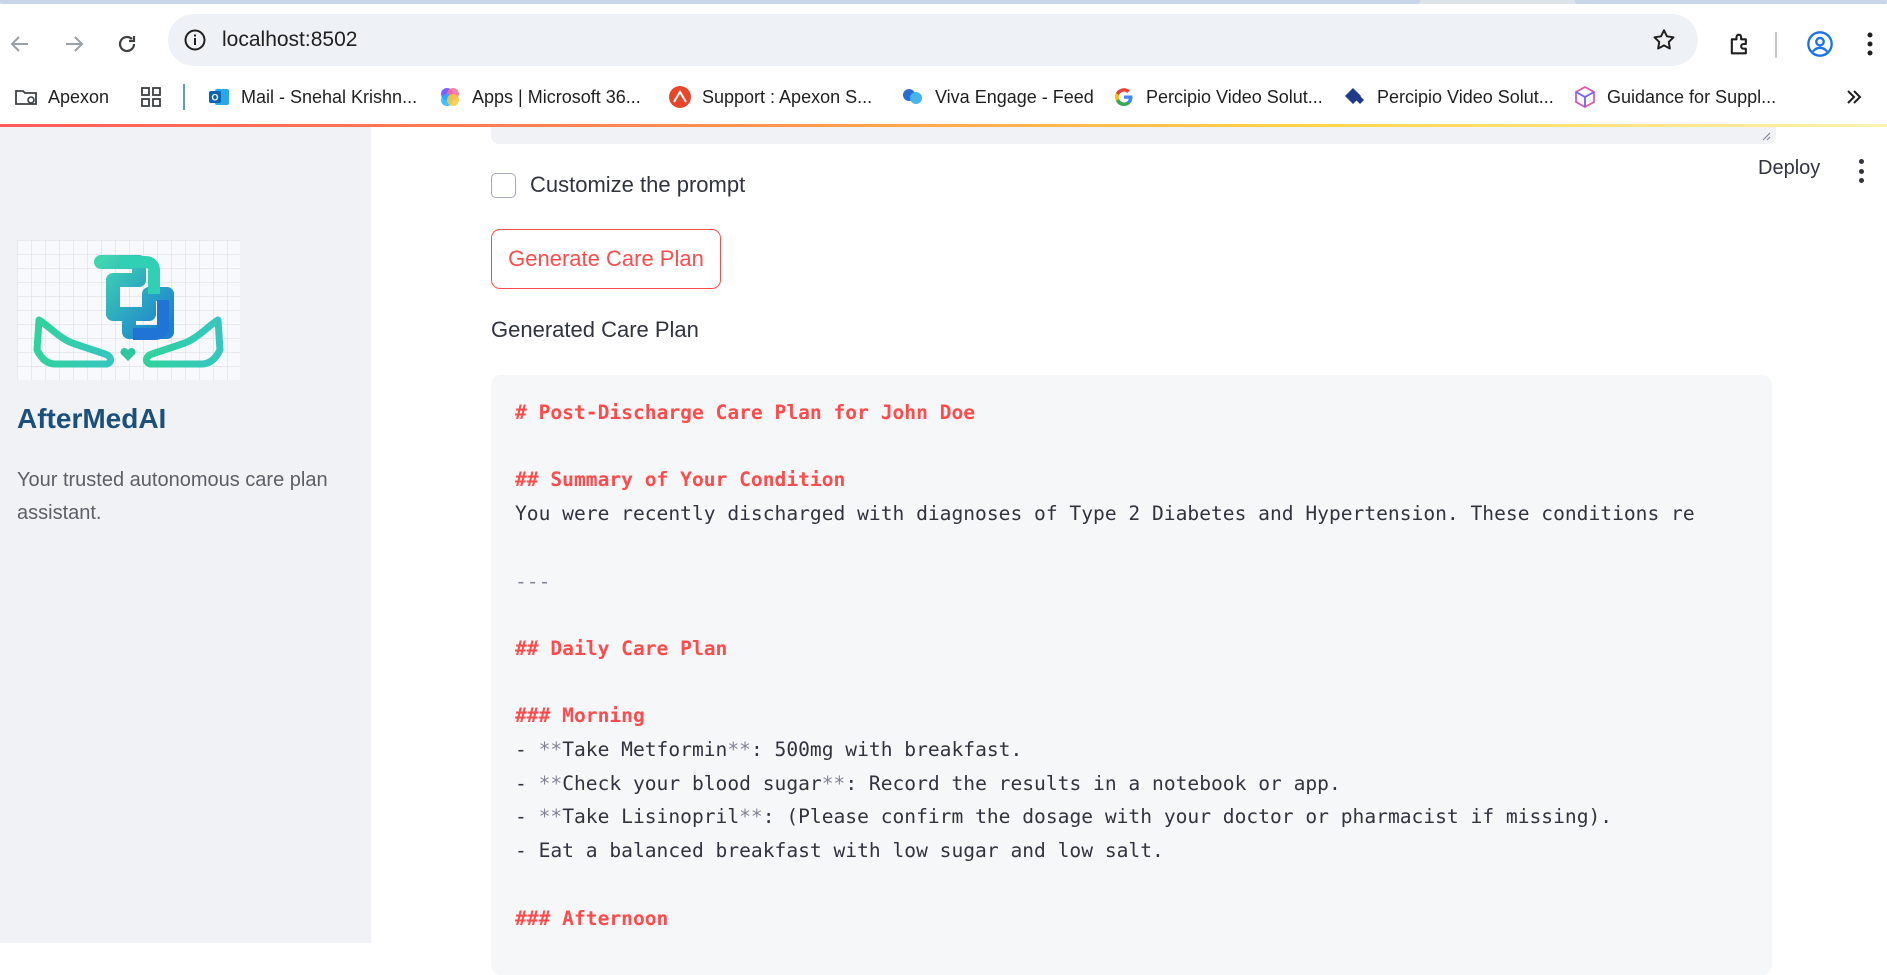 Image resolution: width=1887 pixels, height=975 pixels. I want to click on deploy-button: Deploy, so click(1789, 168).